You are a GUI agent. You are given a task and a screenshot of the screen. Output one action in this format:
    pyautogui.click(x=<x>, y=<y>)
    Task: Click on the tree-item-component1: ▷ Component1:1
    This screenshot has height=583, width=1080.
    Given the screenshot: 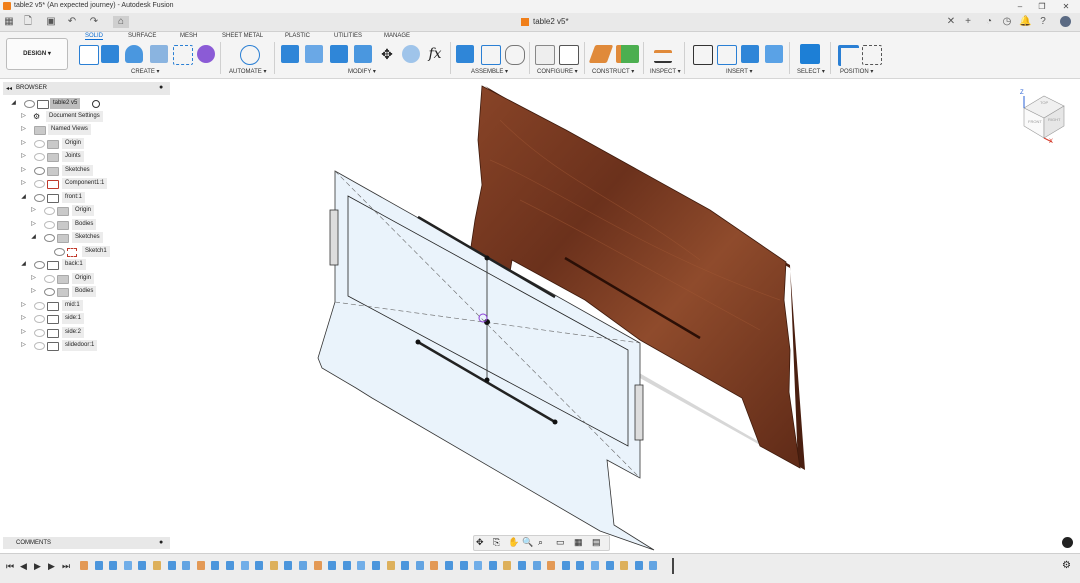 What is the action you would take?
    pyautogui.click(x=95, y=183)
    